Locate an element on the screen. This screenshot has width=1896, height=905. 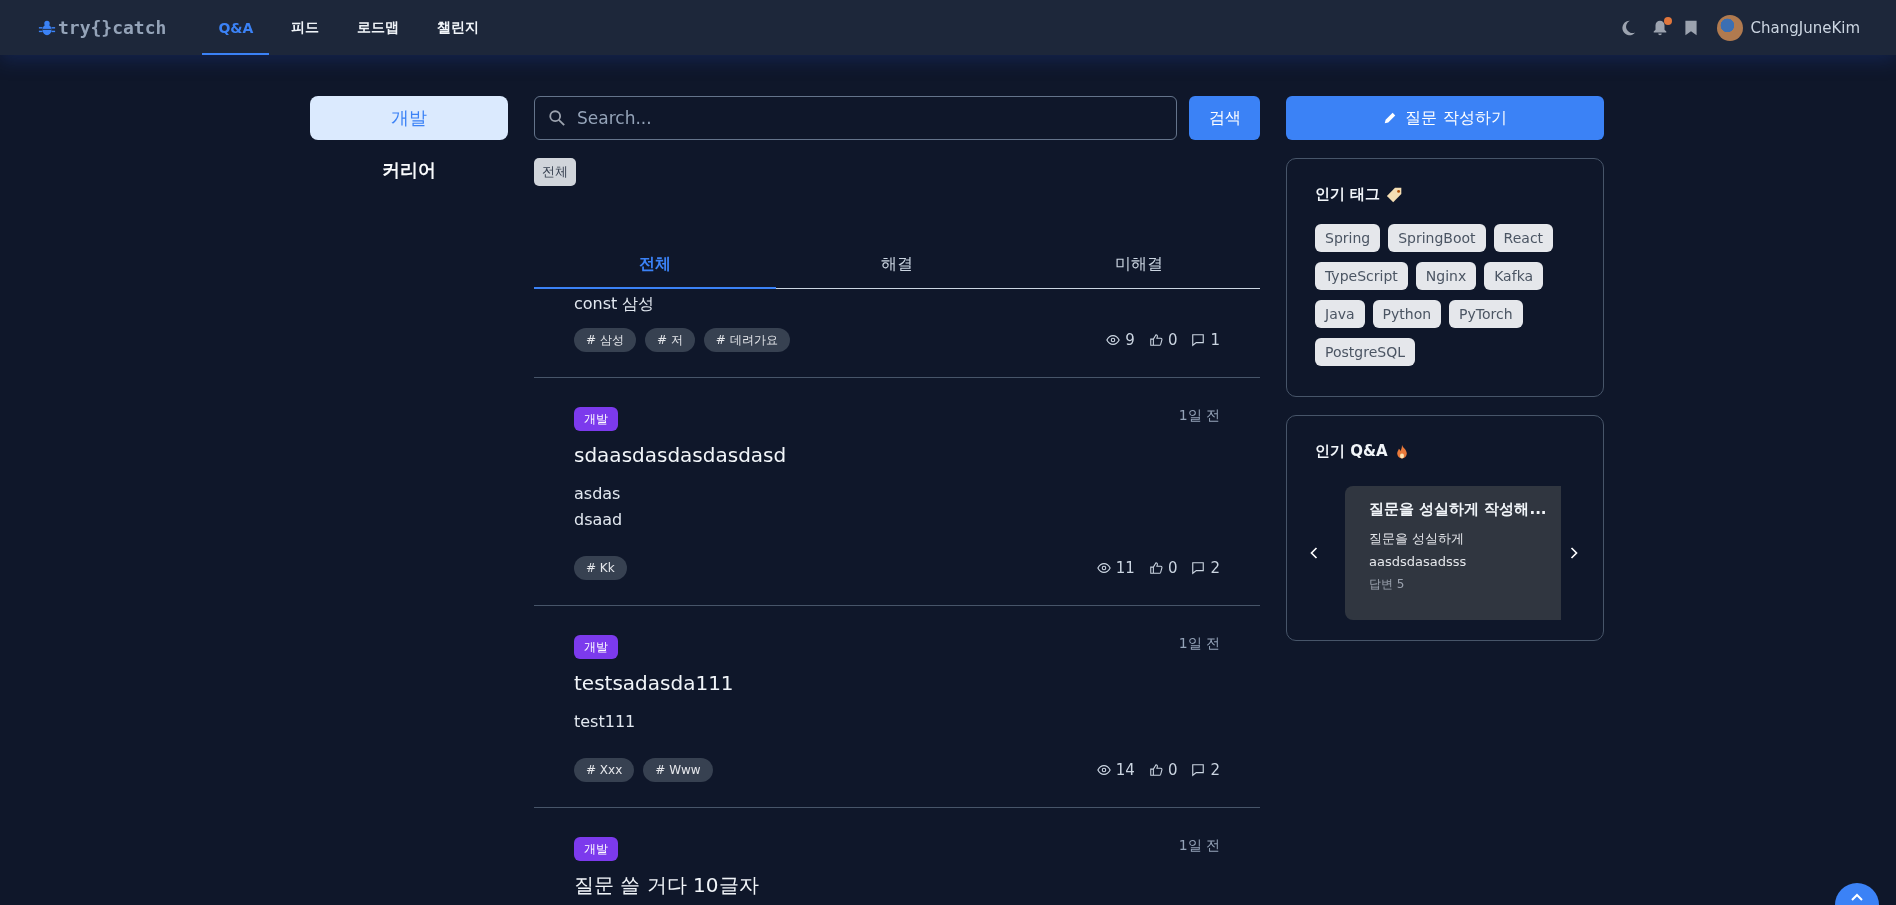
view-count: 11 is located at coordinates (1125, 568).